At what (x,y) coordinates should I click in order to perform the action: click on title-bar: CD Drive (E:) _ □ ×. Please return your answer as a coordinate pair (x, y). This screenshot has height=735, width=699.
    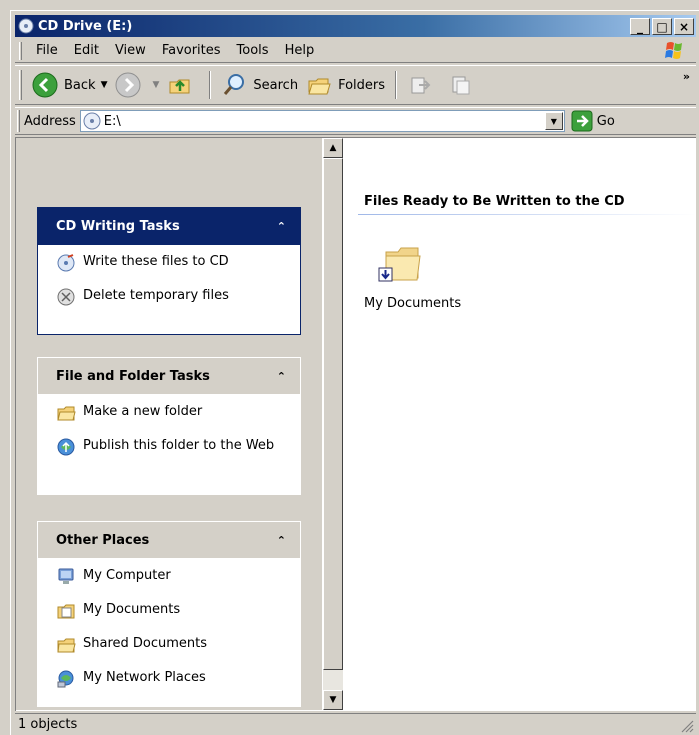
    Looking at the image, I should click on (355, 26).